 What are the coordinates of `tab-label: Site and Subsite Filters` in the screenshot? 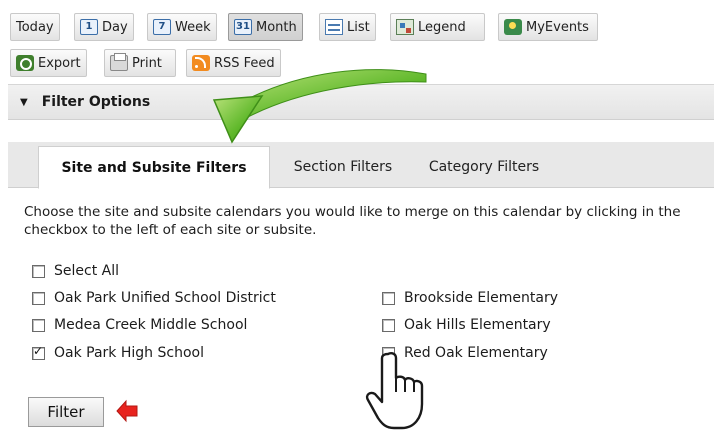 It's located at (154, 167).